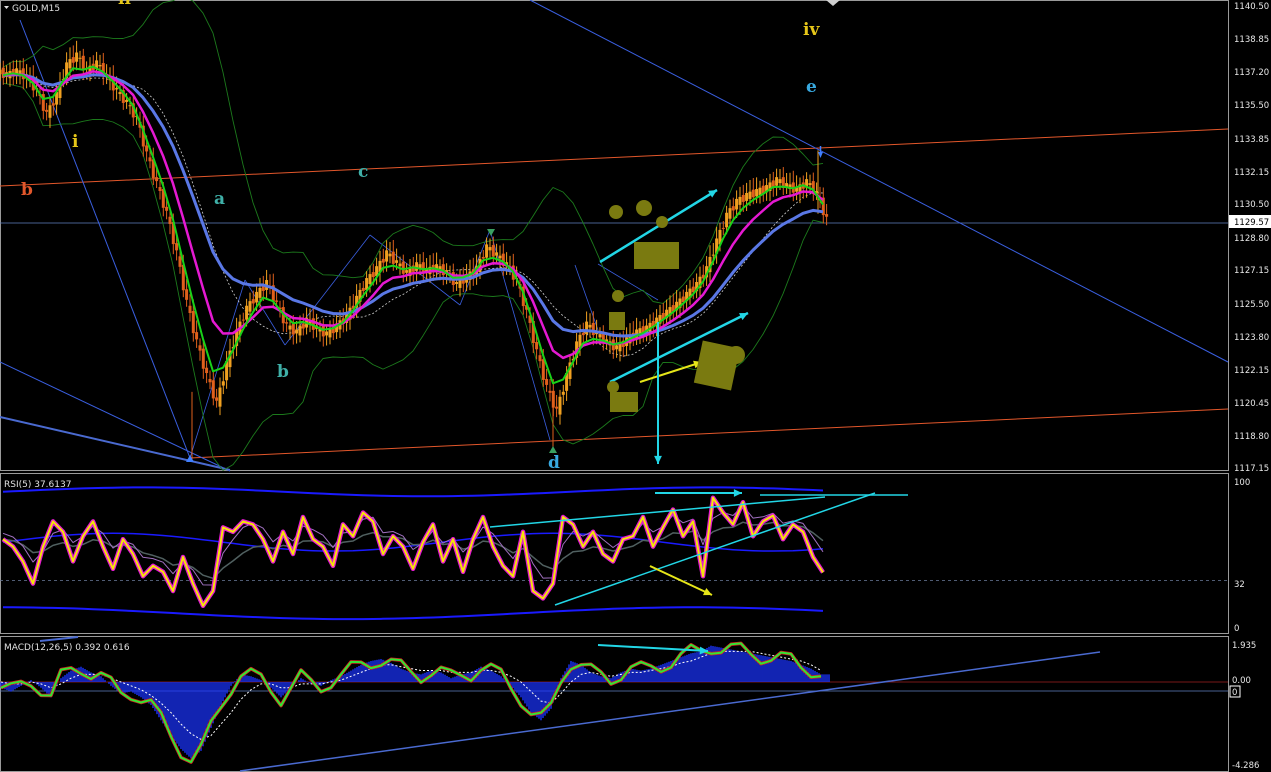 Image resolution: width=1271 pixels, height=772 pixels. Describe the element at coordinates (811, 30) in the screenshot. I see `wave-label: iv` at that location.